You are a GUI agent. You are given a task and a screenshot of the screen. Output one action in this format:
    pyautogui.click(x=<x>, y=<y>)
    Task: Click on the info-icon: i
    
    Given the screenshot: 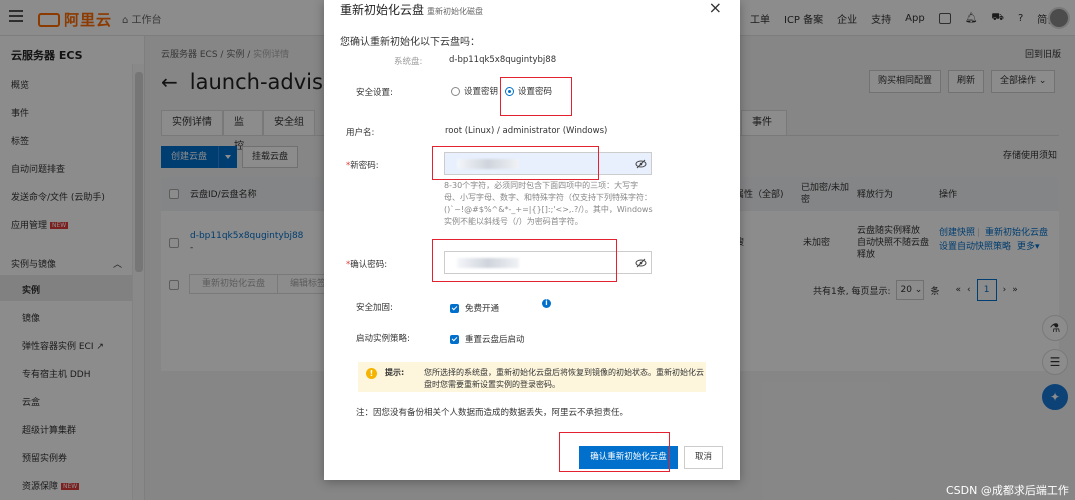 What is the action you would take?
    pyautogui.click(x=546, y=303)
    